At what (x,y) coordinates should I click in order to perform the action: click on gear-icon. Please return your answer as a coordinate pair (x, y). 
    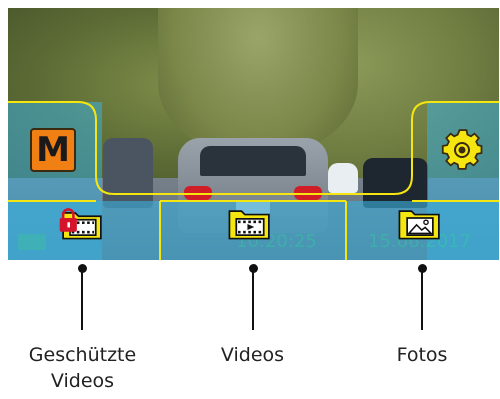
    Looking at the image, I should click on (462, 149).